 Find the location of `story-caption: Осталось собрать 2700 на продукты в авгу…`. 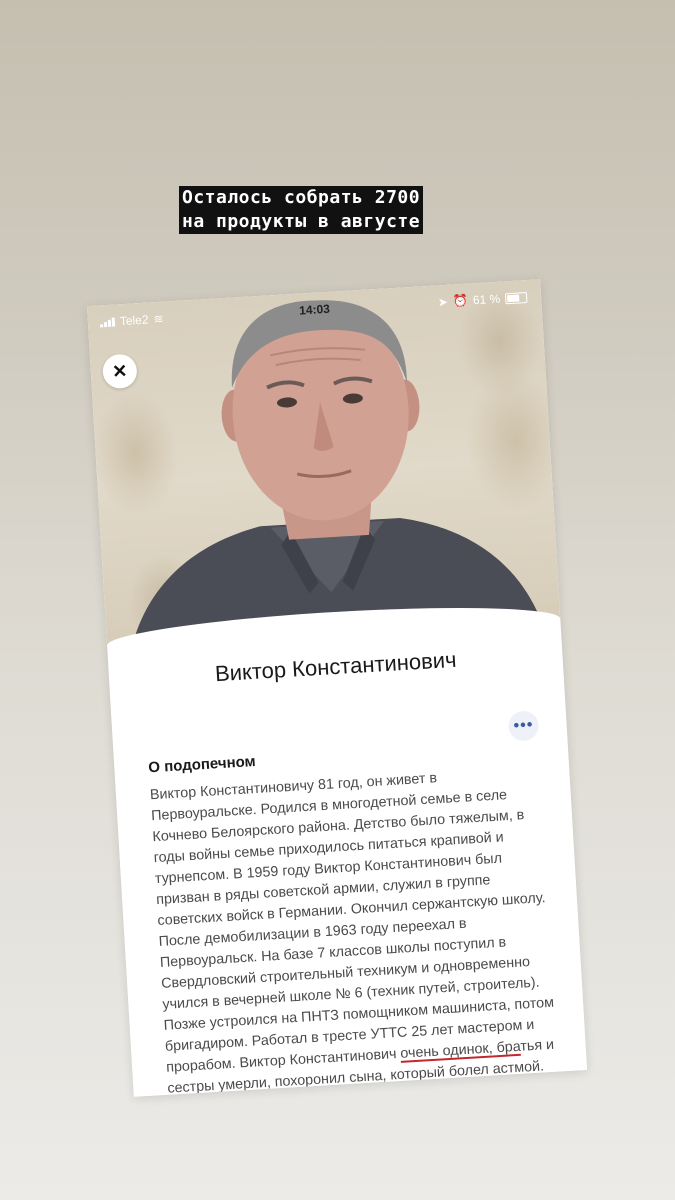

story-caption: Осталось собрать 2700 на продукты в авгу… is located at coordinates (344, 210).